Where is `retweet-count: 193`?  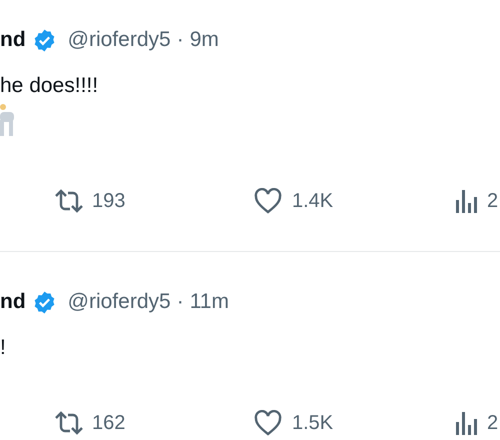 retweet-count: 193 is located at coordinates (109, 201).